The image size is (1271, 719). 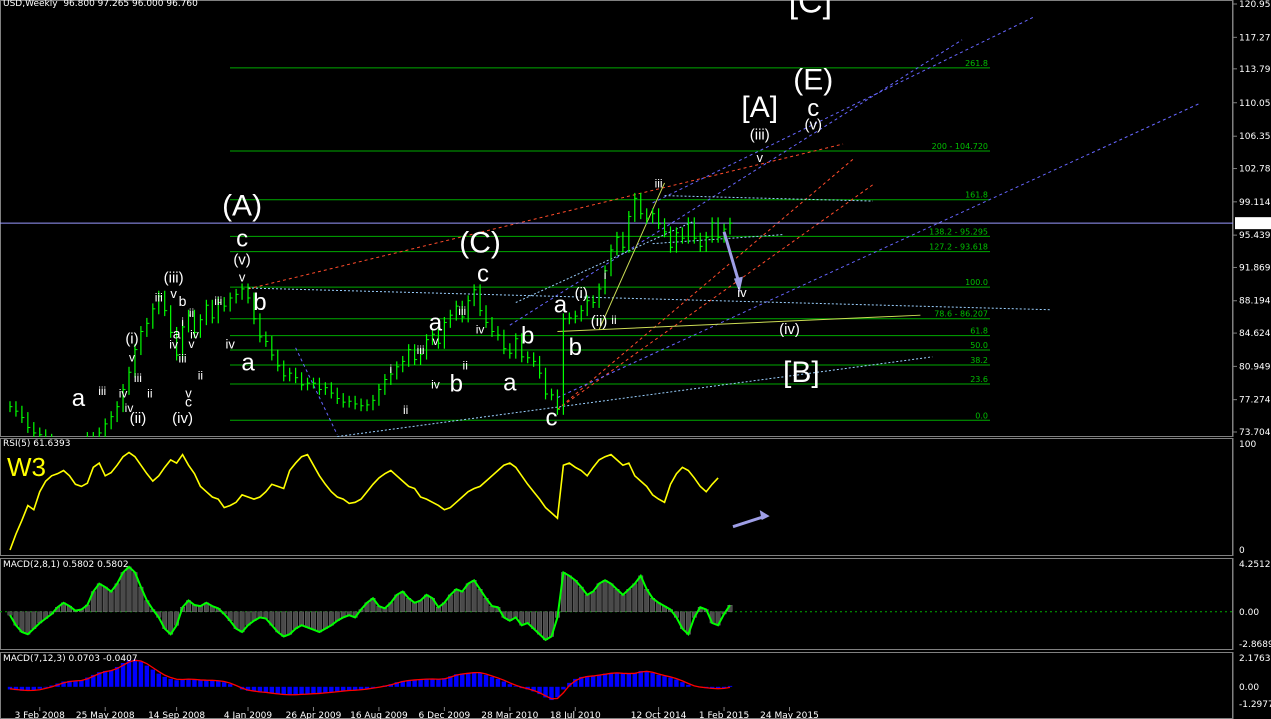 I want to click on y-tick-label: 117.275, so click(x=1255, y=38).